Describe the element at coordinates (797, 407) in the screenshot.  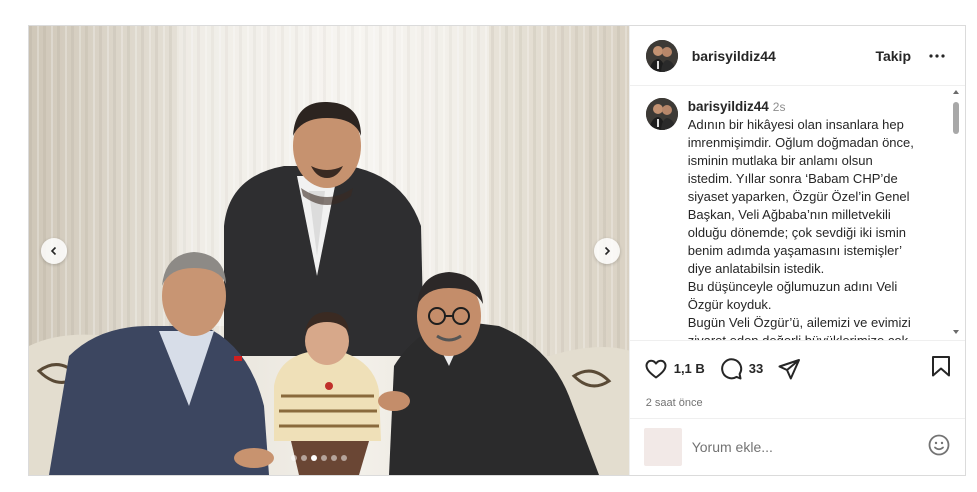
I see `post-time-ago: 2 saat önce` at that location.